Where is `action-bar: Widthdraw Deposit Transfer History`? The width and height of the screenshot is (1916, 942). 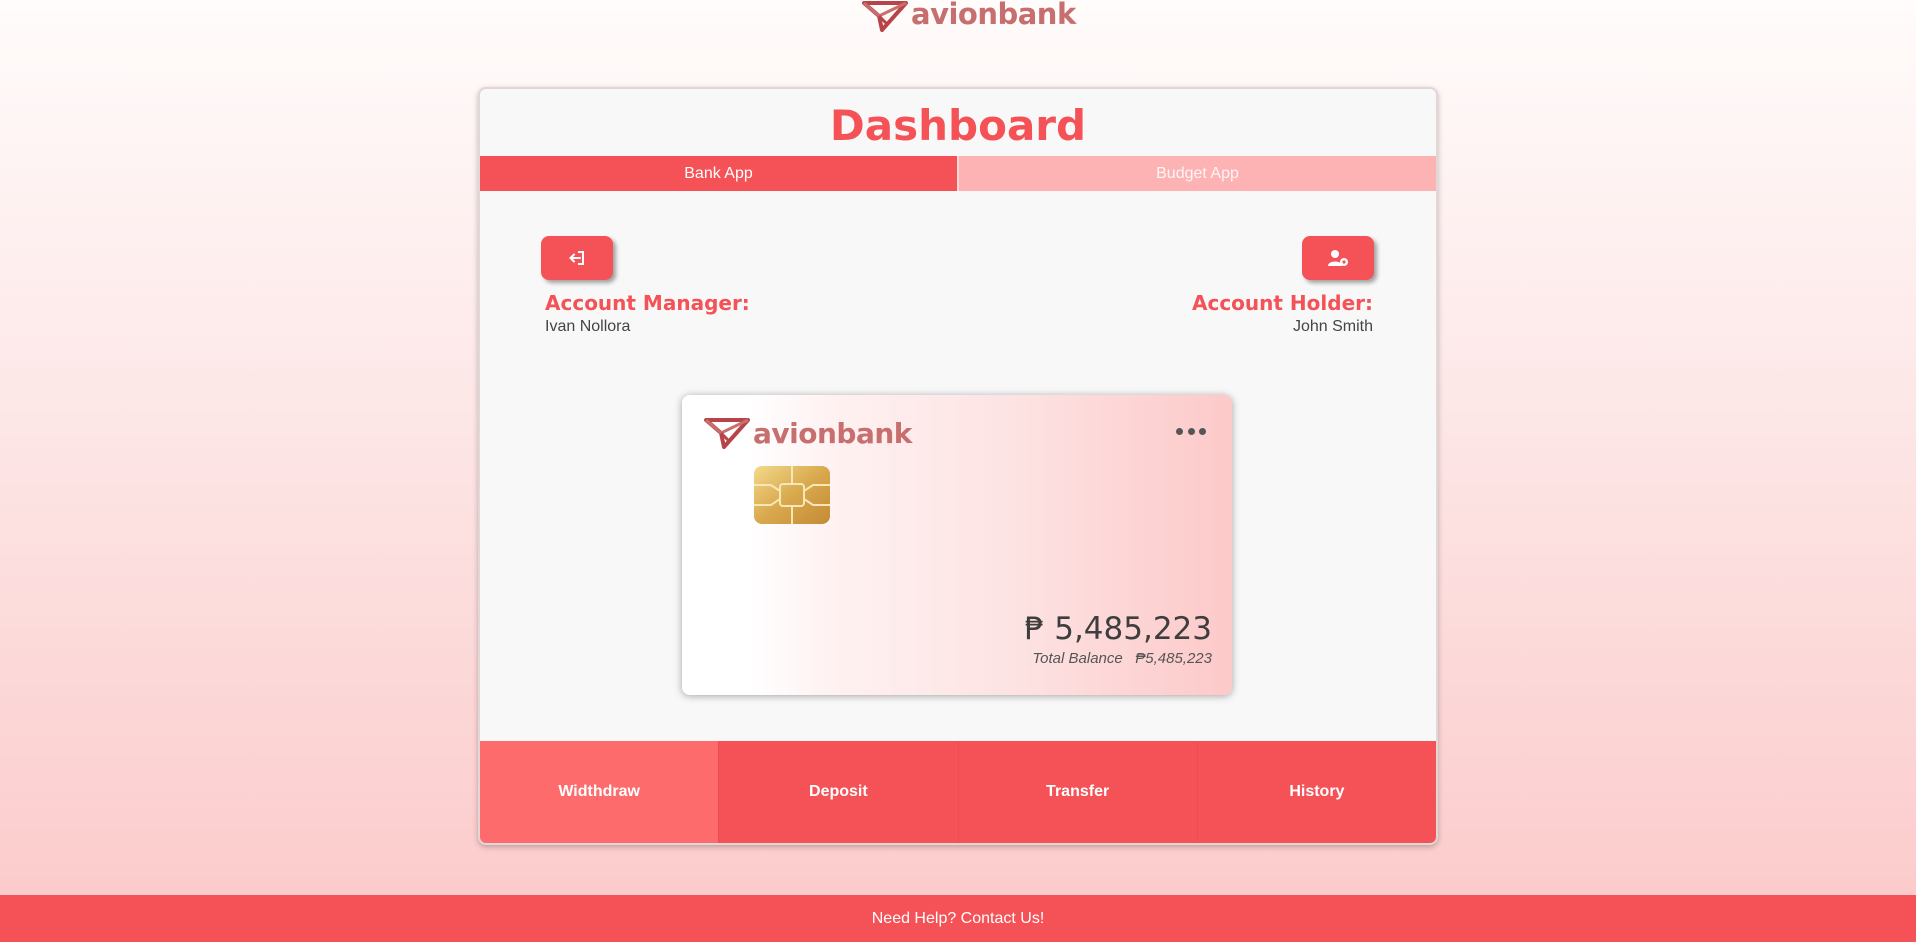
action-bar: Widthdraw Deposit Transfer History is located at coordinates (958, 792).